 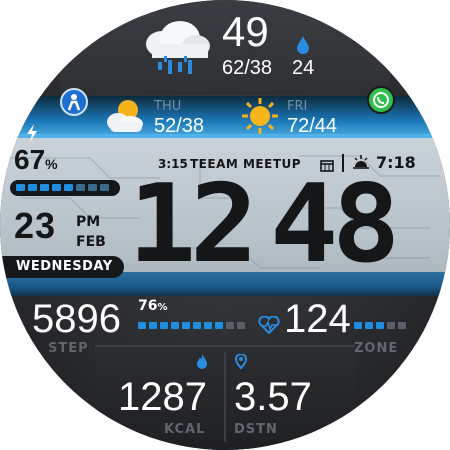 I want to click on whatsapp-icon, so click(x=381, y=100).